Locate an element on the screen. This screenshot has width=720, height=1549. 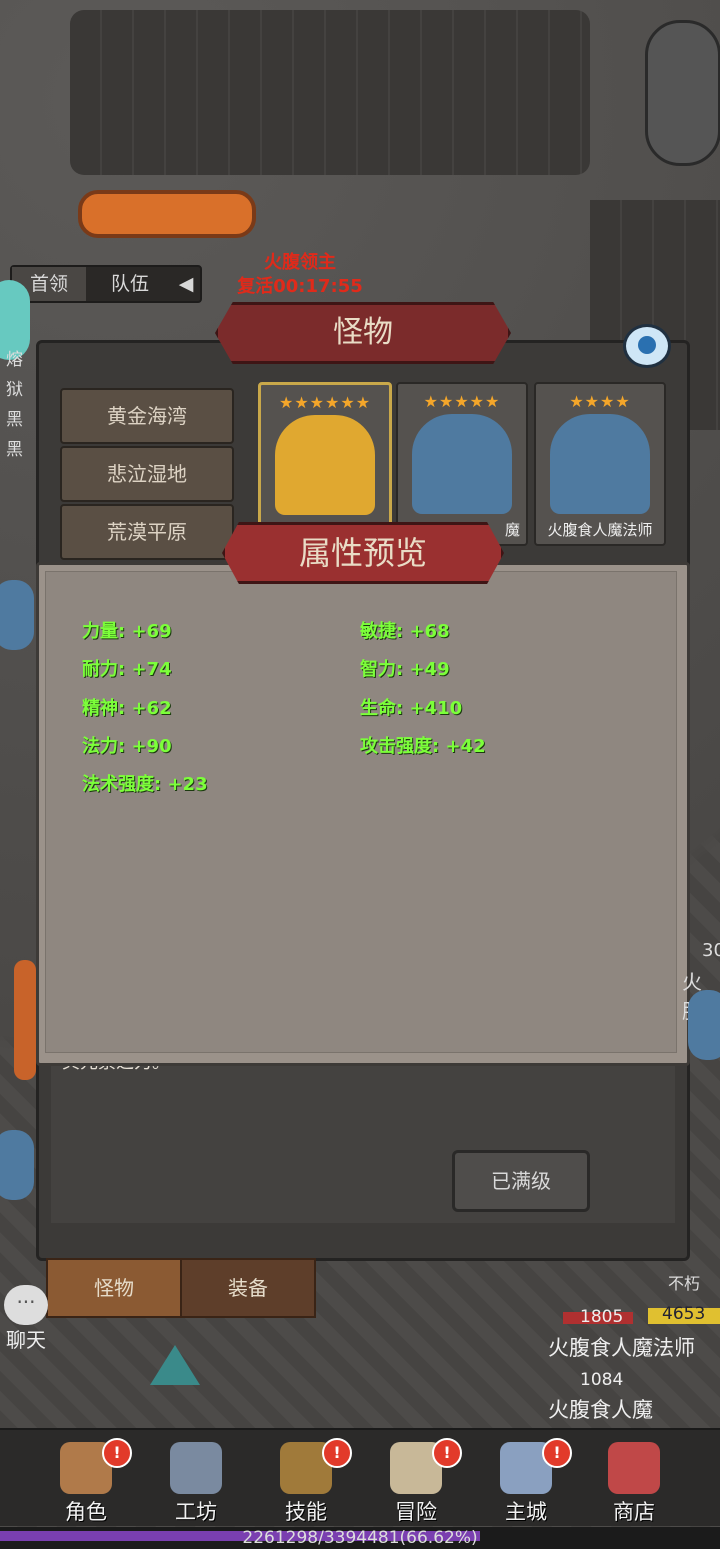
stat-intellect: 智力: +49 is located at coordinates (405, 669).